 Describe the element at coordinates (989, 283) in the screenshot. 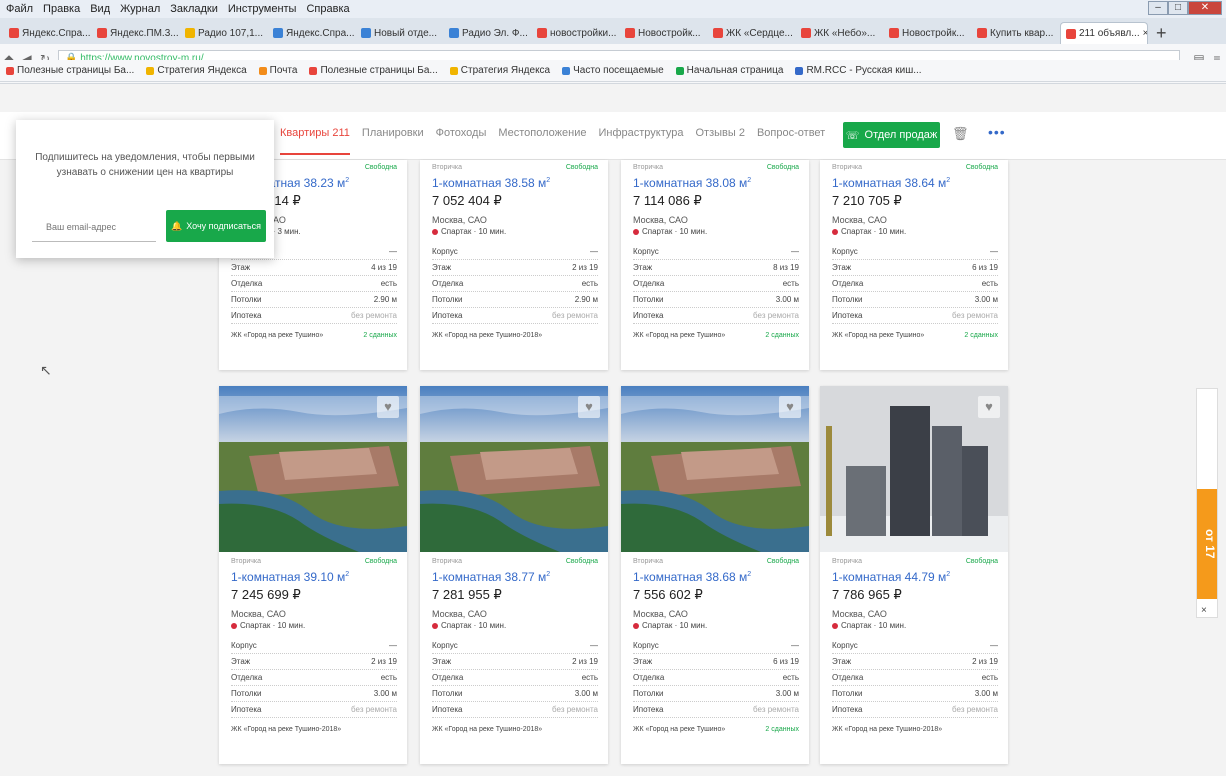

I see `spec-value: есть` at that location.